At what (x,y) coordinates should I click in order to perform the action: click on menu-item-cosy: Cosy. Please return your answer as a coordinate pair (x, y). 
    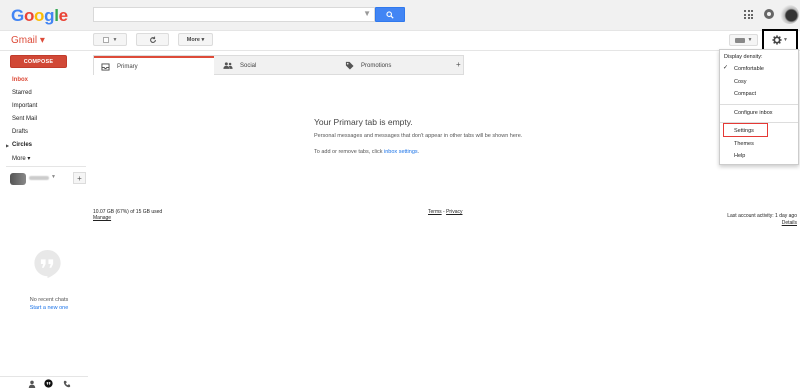
    Looking at the image, I should click on (740, 82).